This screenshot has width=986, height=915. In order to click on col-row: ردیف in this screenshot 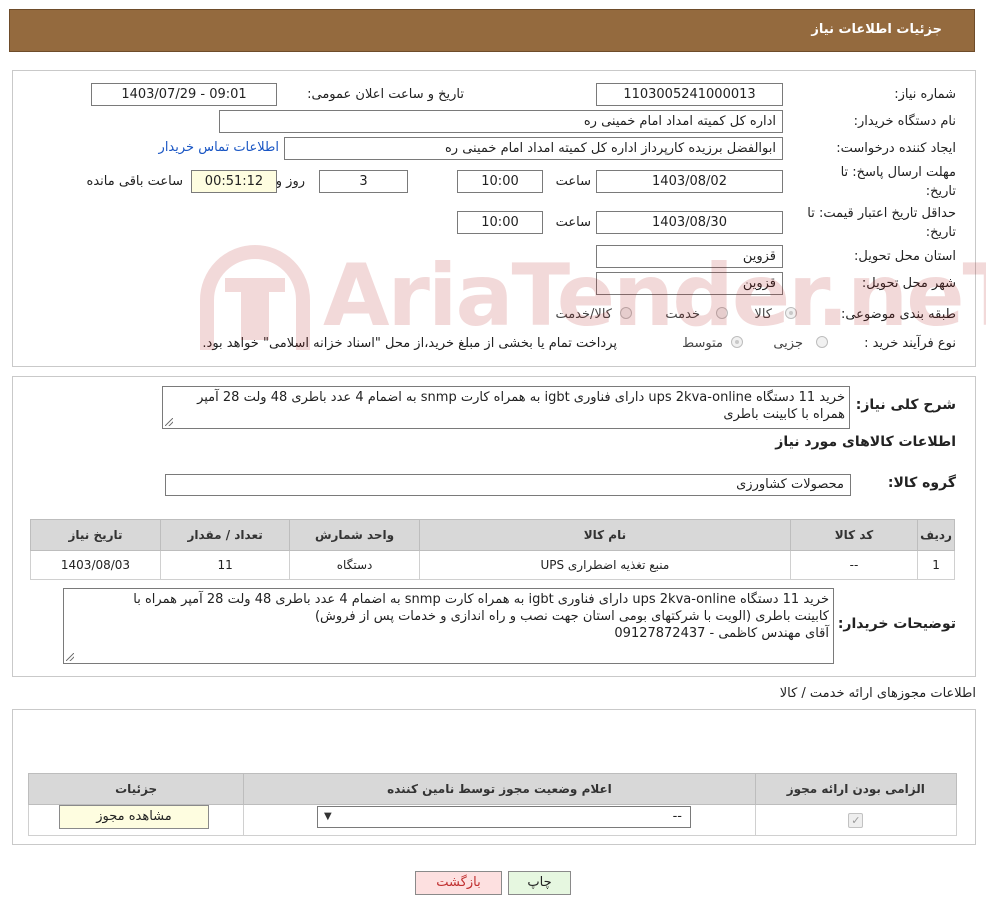, I will do `click(936, 535)`.